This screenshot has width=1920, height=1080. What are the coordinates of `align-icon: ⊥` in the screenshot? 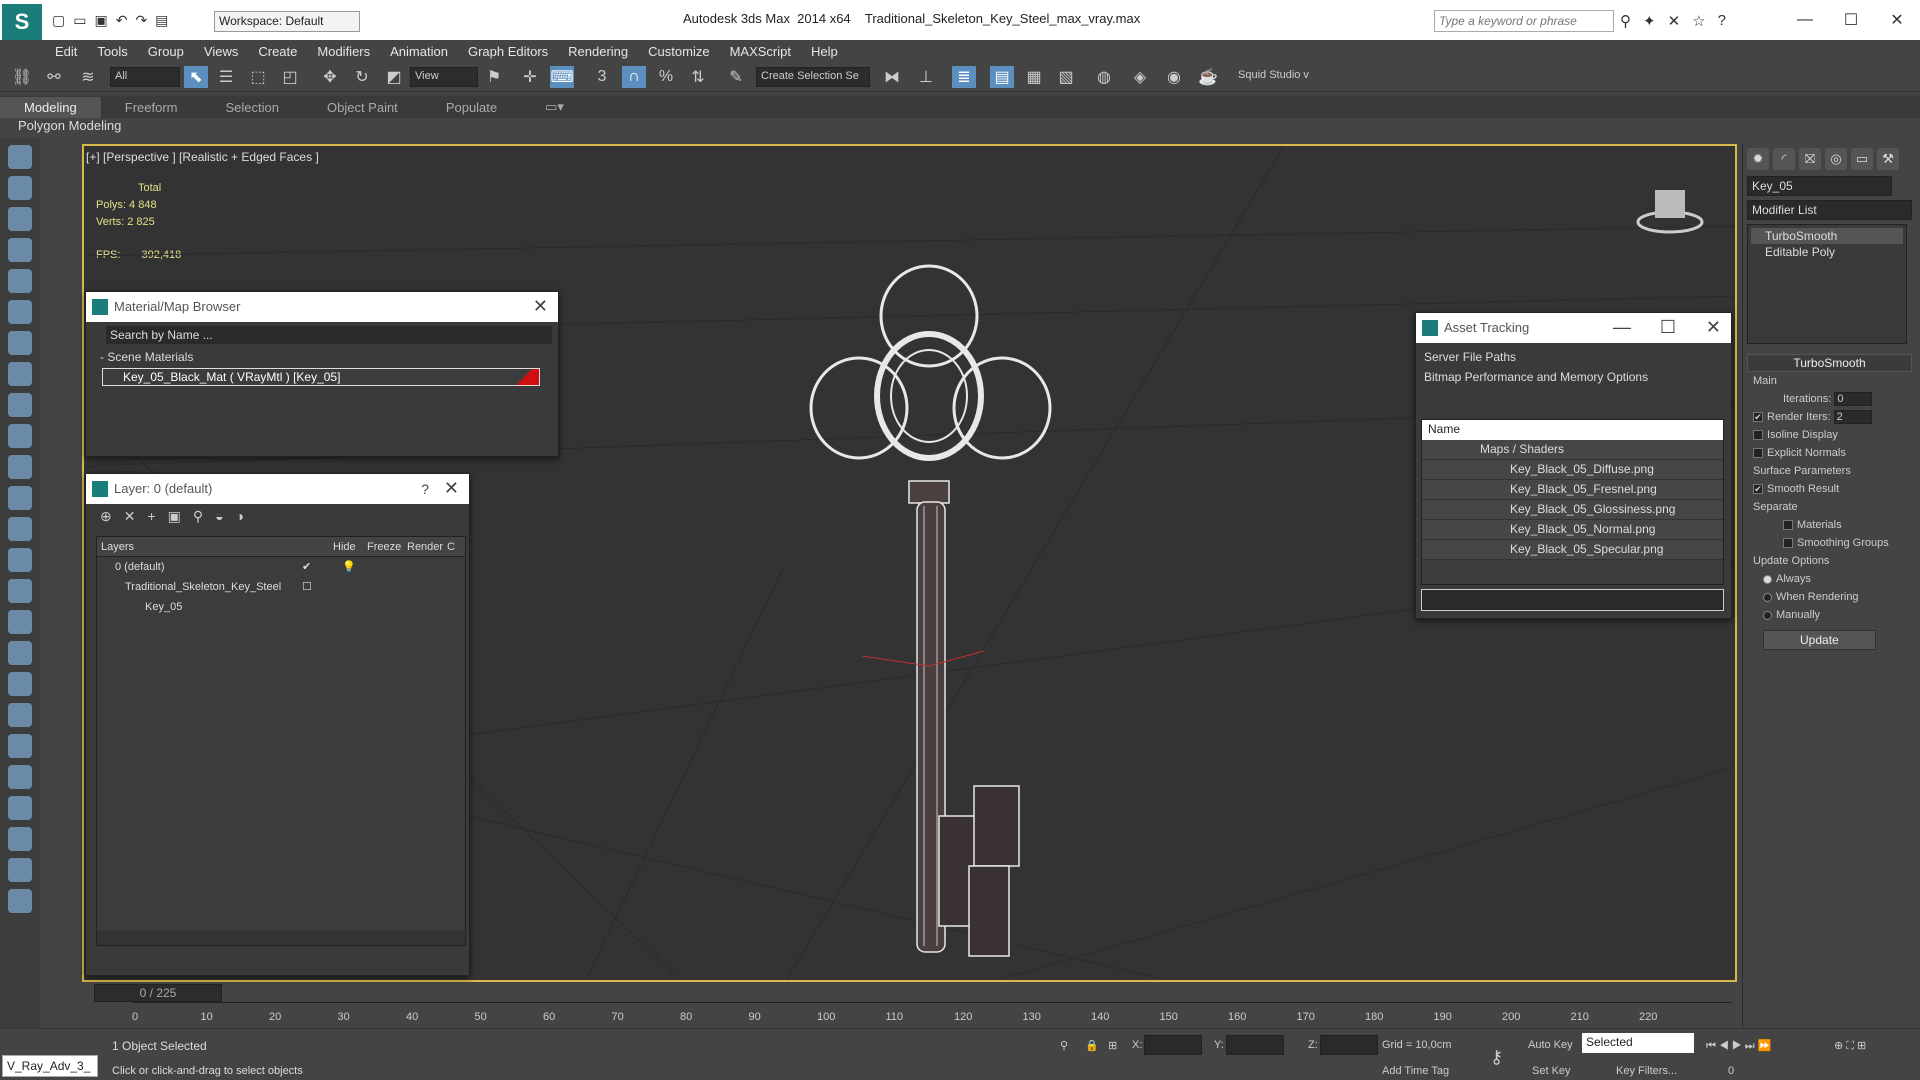 It's located at (926, 77).